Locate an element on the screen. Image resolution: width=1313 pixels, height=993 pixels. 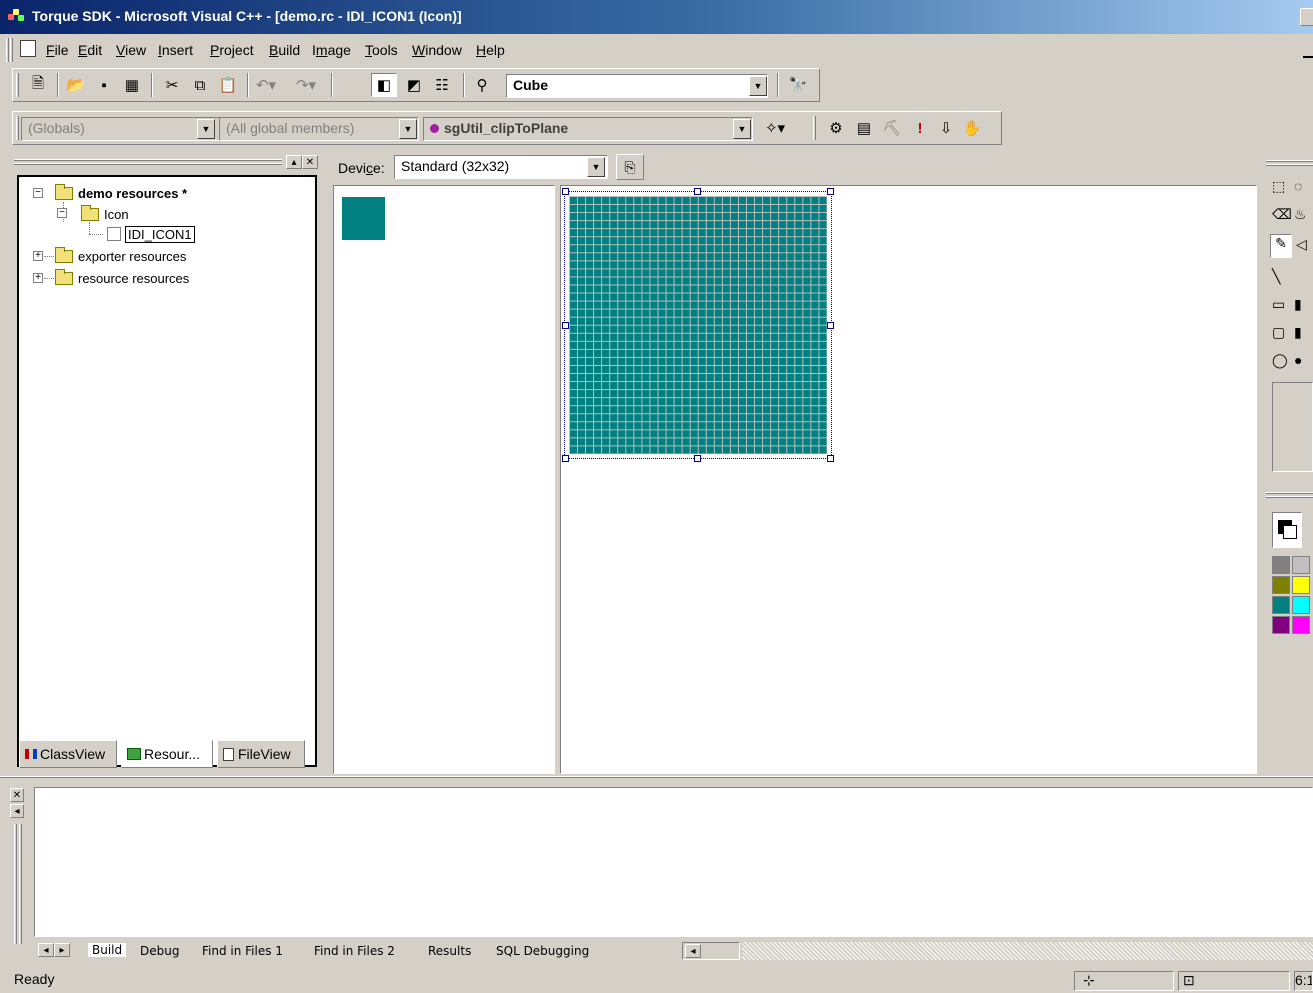
toolbox-grip is located at coordinates (1289, 161).